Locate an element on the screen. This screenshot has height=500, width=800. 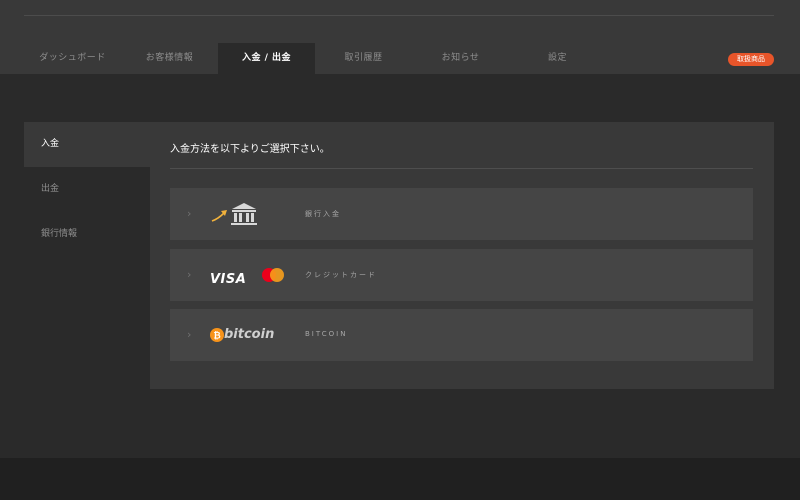
top-navigation-bar: ダッシュボード お客様情報 入金 / 出金 取引履歴 お知らせ 設定 取扱商品 is located at coordinates (400, 37).